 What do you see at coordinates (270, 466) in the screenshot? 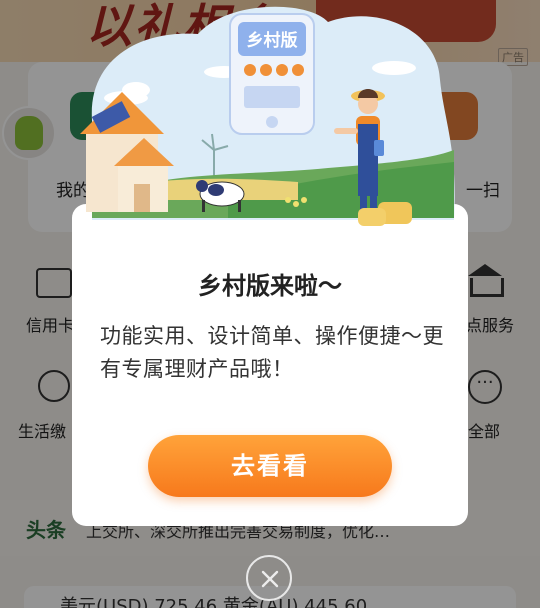
I see `go-see-button: 去看看` at bounding box center [270, 466].